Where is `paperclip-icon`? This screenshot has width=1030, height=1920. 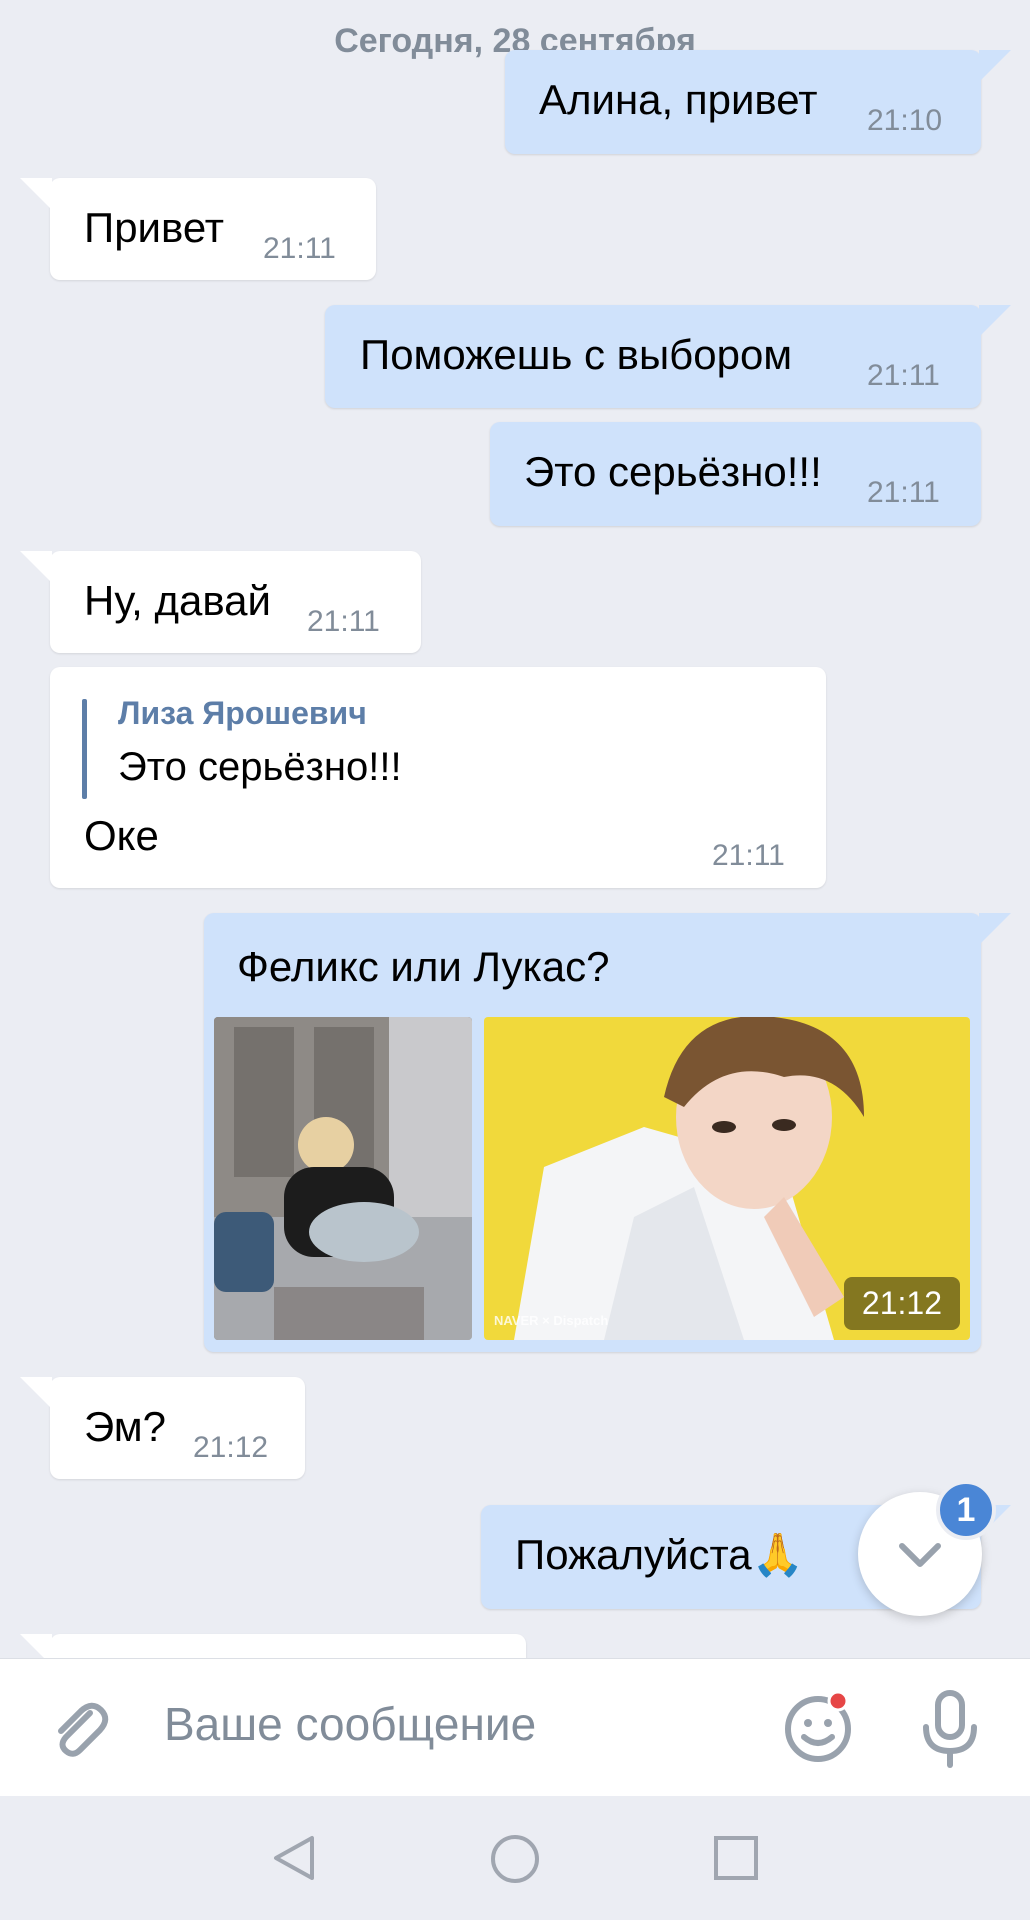 paperclip-icon is located at coordinates (83, 1729).